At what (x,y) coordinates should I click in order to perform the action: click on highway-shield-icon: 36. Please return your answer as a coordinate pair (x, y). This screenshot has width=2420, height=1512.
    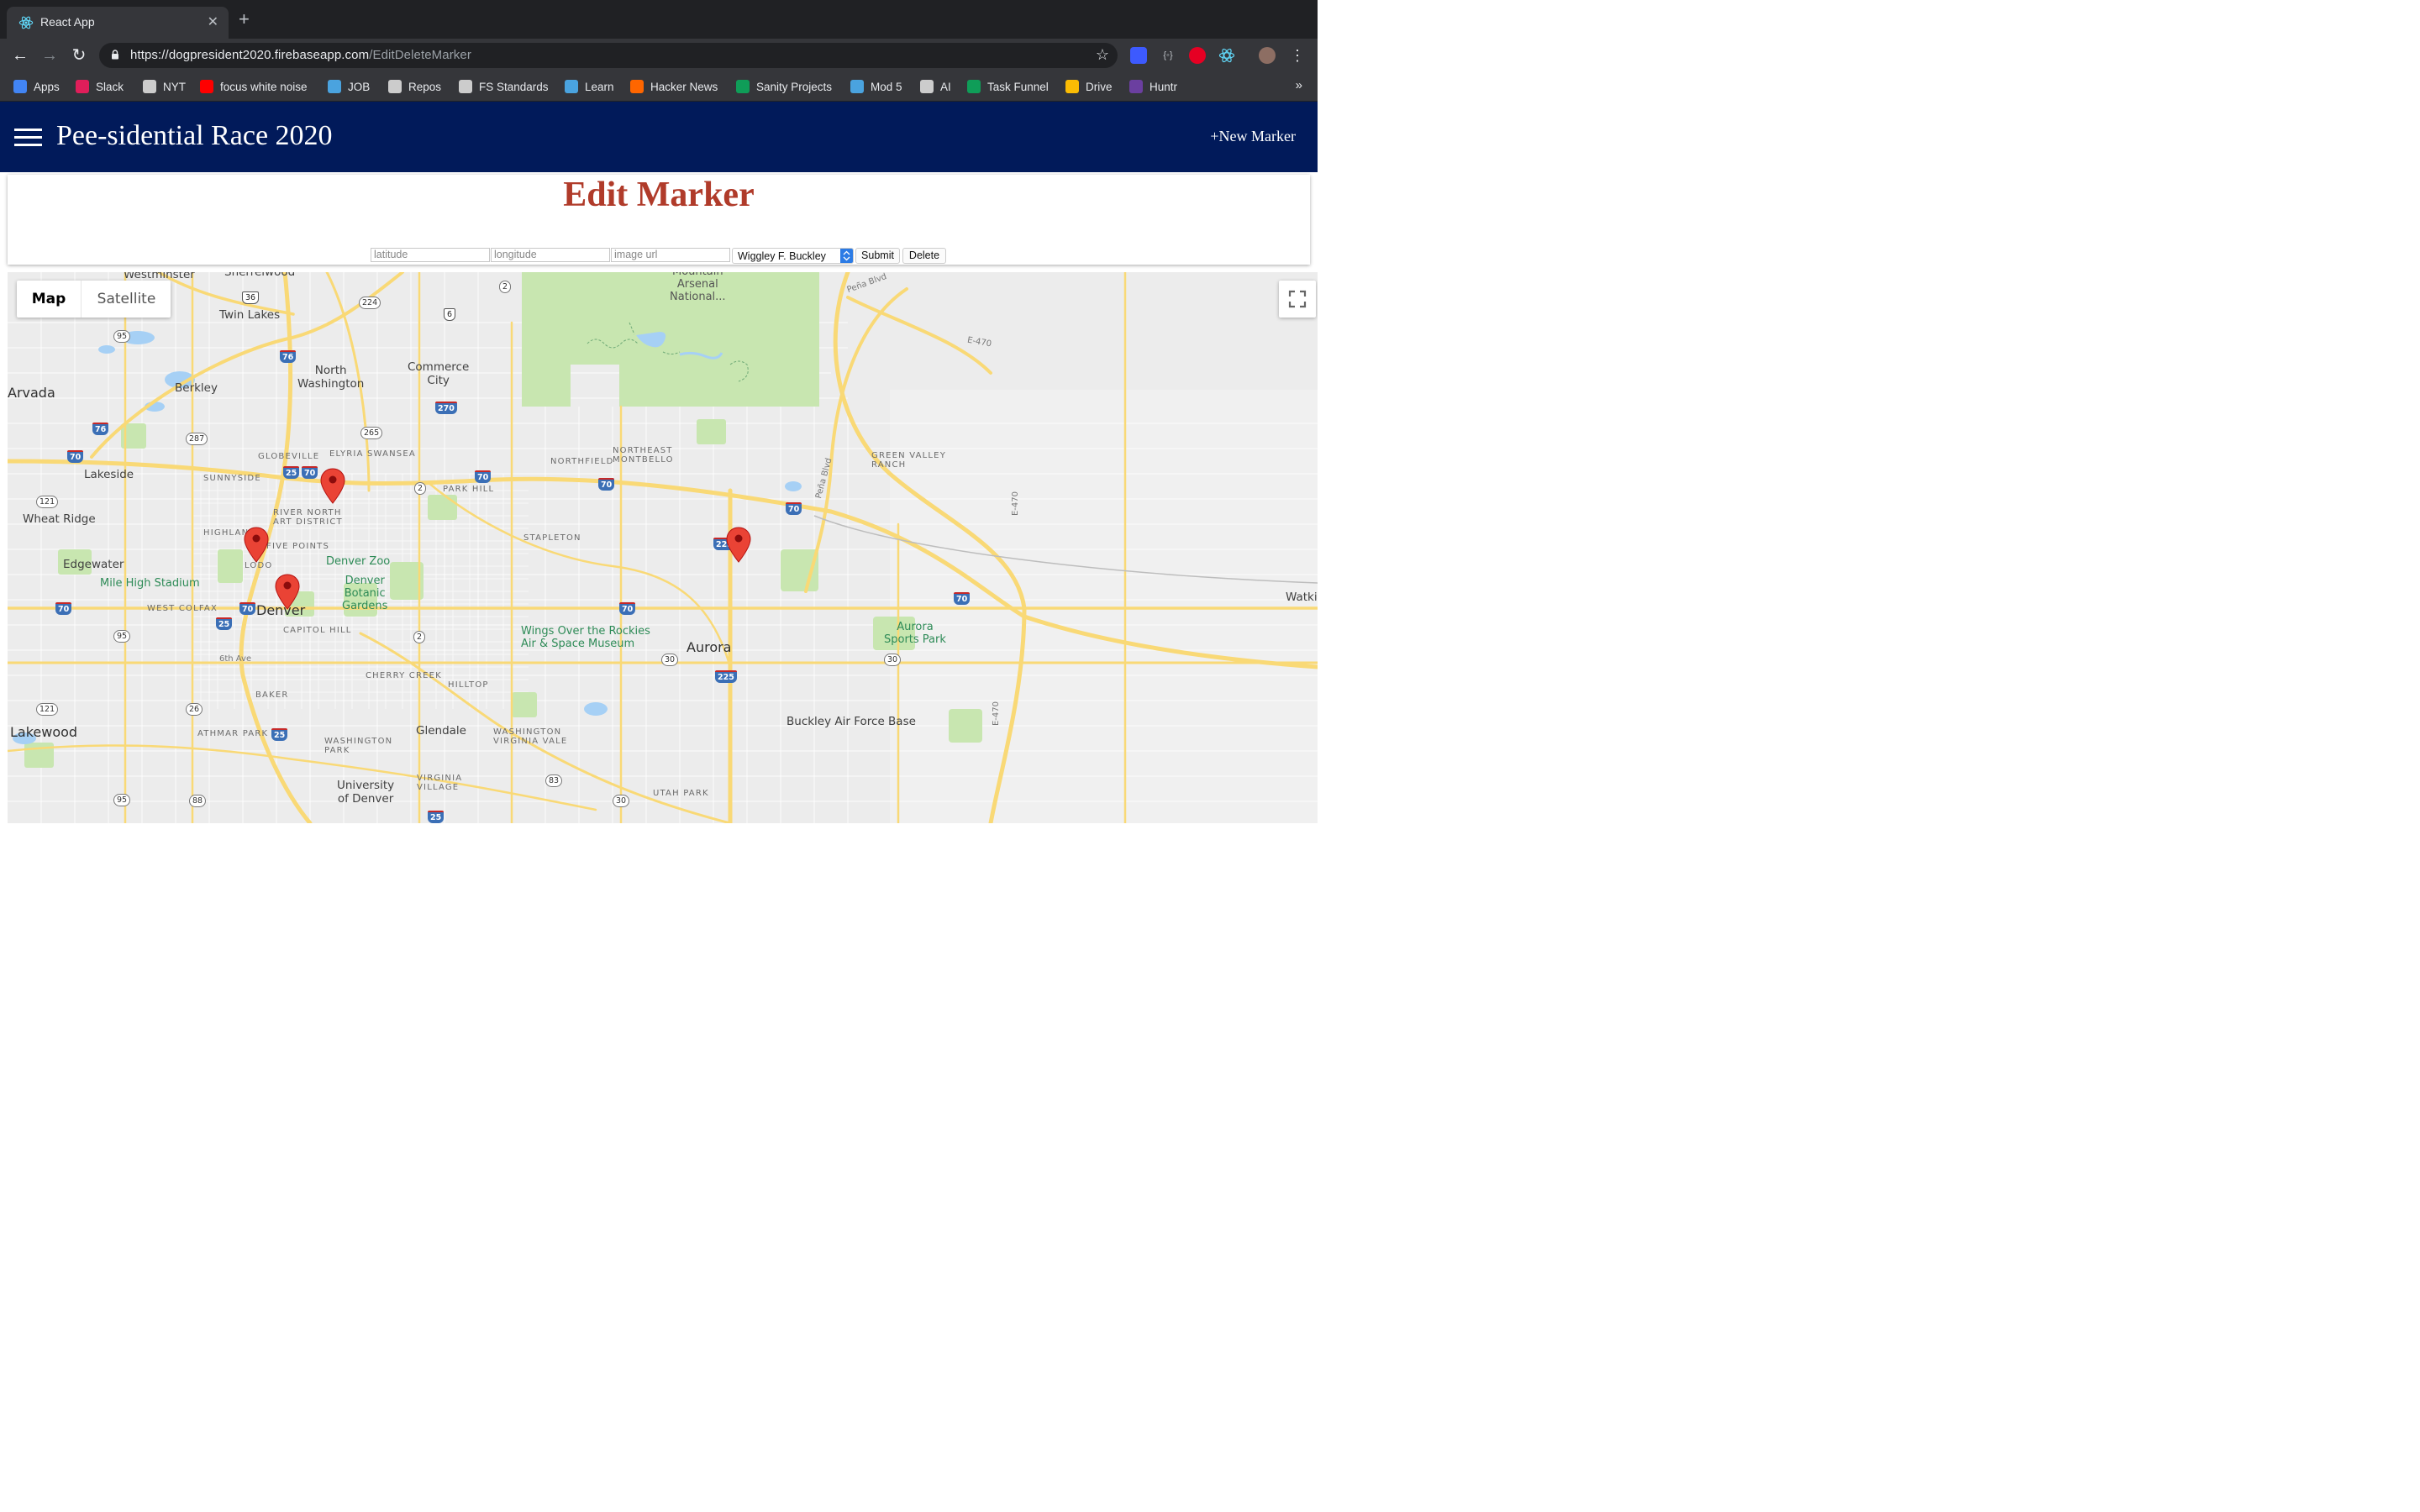
    Looking at the image, I should click on (251, 297).